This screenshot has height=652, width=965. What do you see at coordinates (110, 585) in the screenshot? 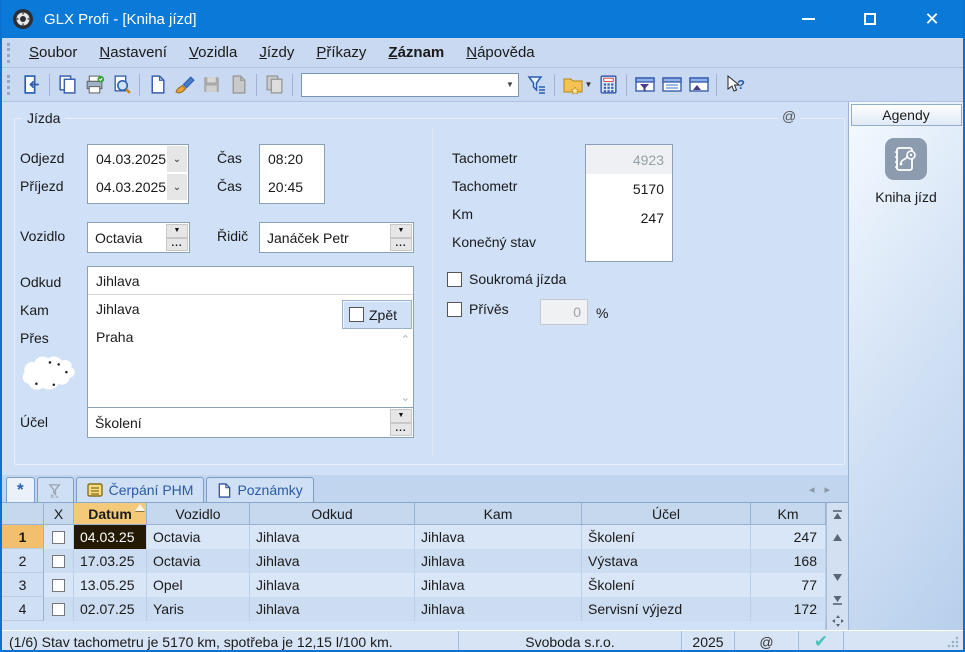
I see `cell-datum: 13.05.25` at bounding box center [110, 585].